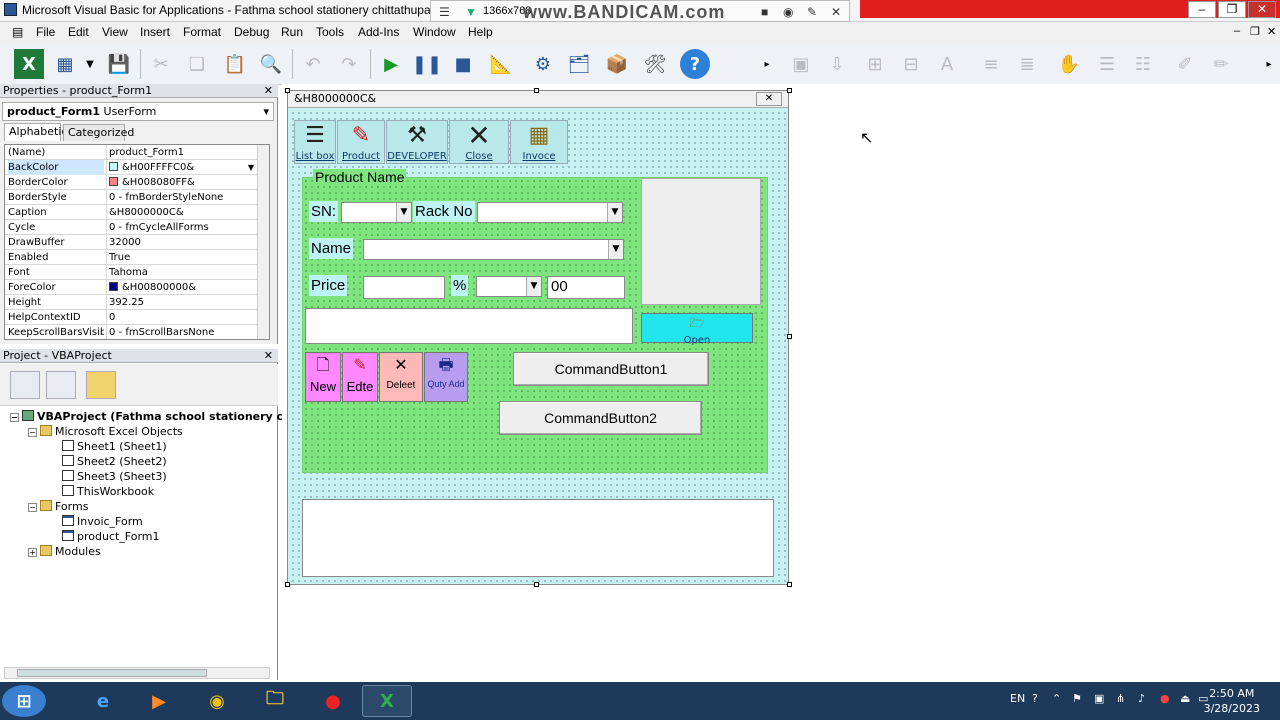  What do you see at coordinates (875, 64) in the screenshot?
I see `group-icon: ⊞` at bounding box center [875, 64].